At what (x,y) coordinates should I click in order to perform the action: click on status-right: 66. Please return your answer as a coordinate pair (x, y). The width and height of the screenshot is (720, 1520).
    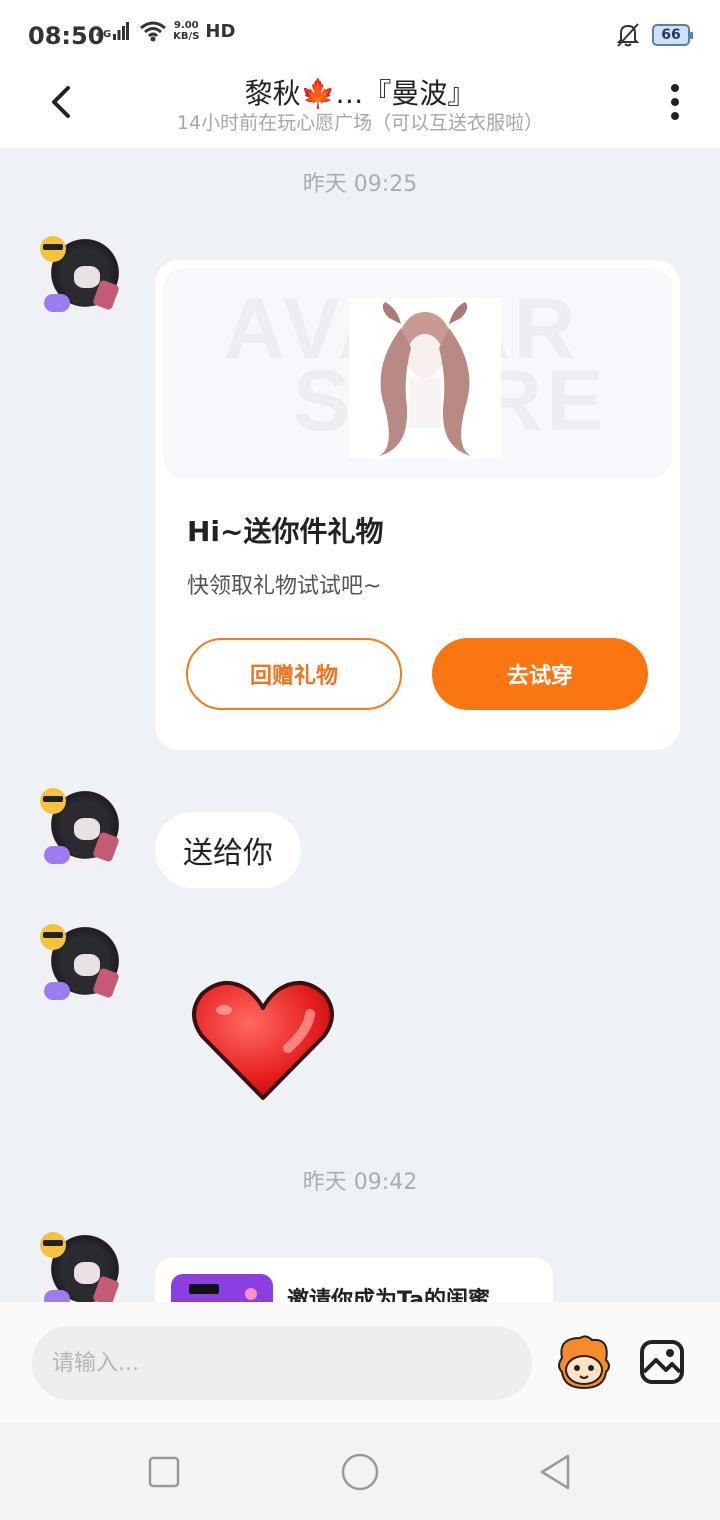
    Looking at the image, I should click on (654, 35).